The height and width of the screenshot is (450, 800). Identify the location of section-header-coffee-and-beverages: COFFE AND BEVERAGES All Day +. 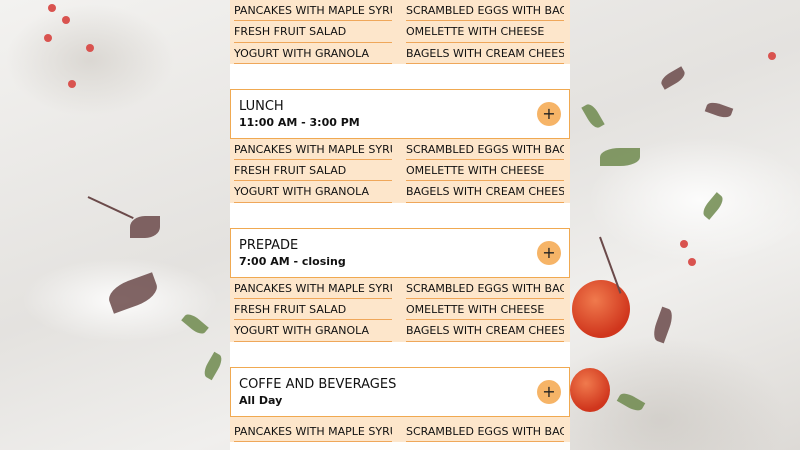
(400, 391).